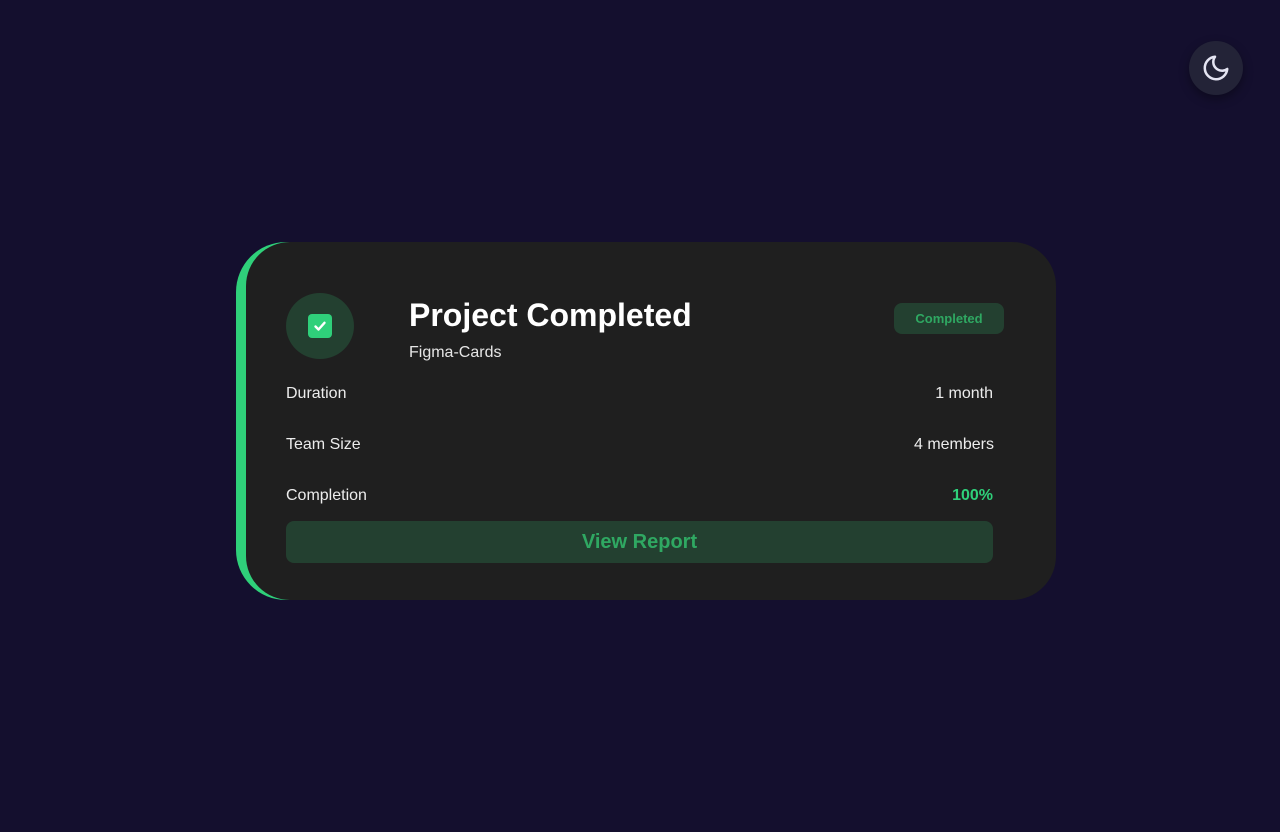 The width and height of the screenshot is (1280, 832). Describe the element at coordinates (326, 495) in the screenshot. I see `completion-label: Completion` at that location.